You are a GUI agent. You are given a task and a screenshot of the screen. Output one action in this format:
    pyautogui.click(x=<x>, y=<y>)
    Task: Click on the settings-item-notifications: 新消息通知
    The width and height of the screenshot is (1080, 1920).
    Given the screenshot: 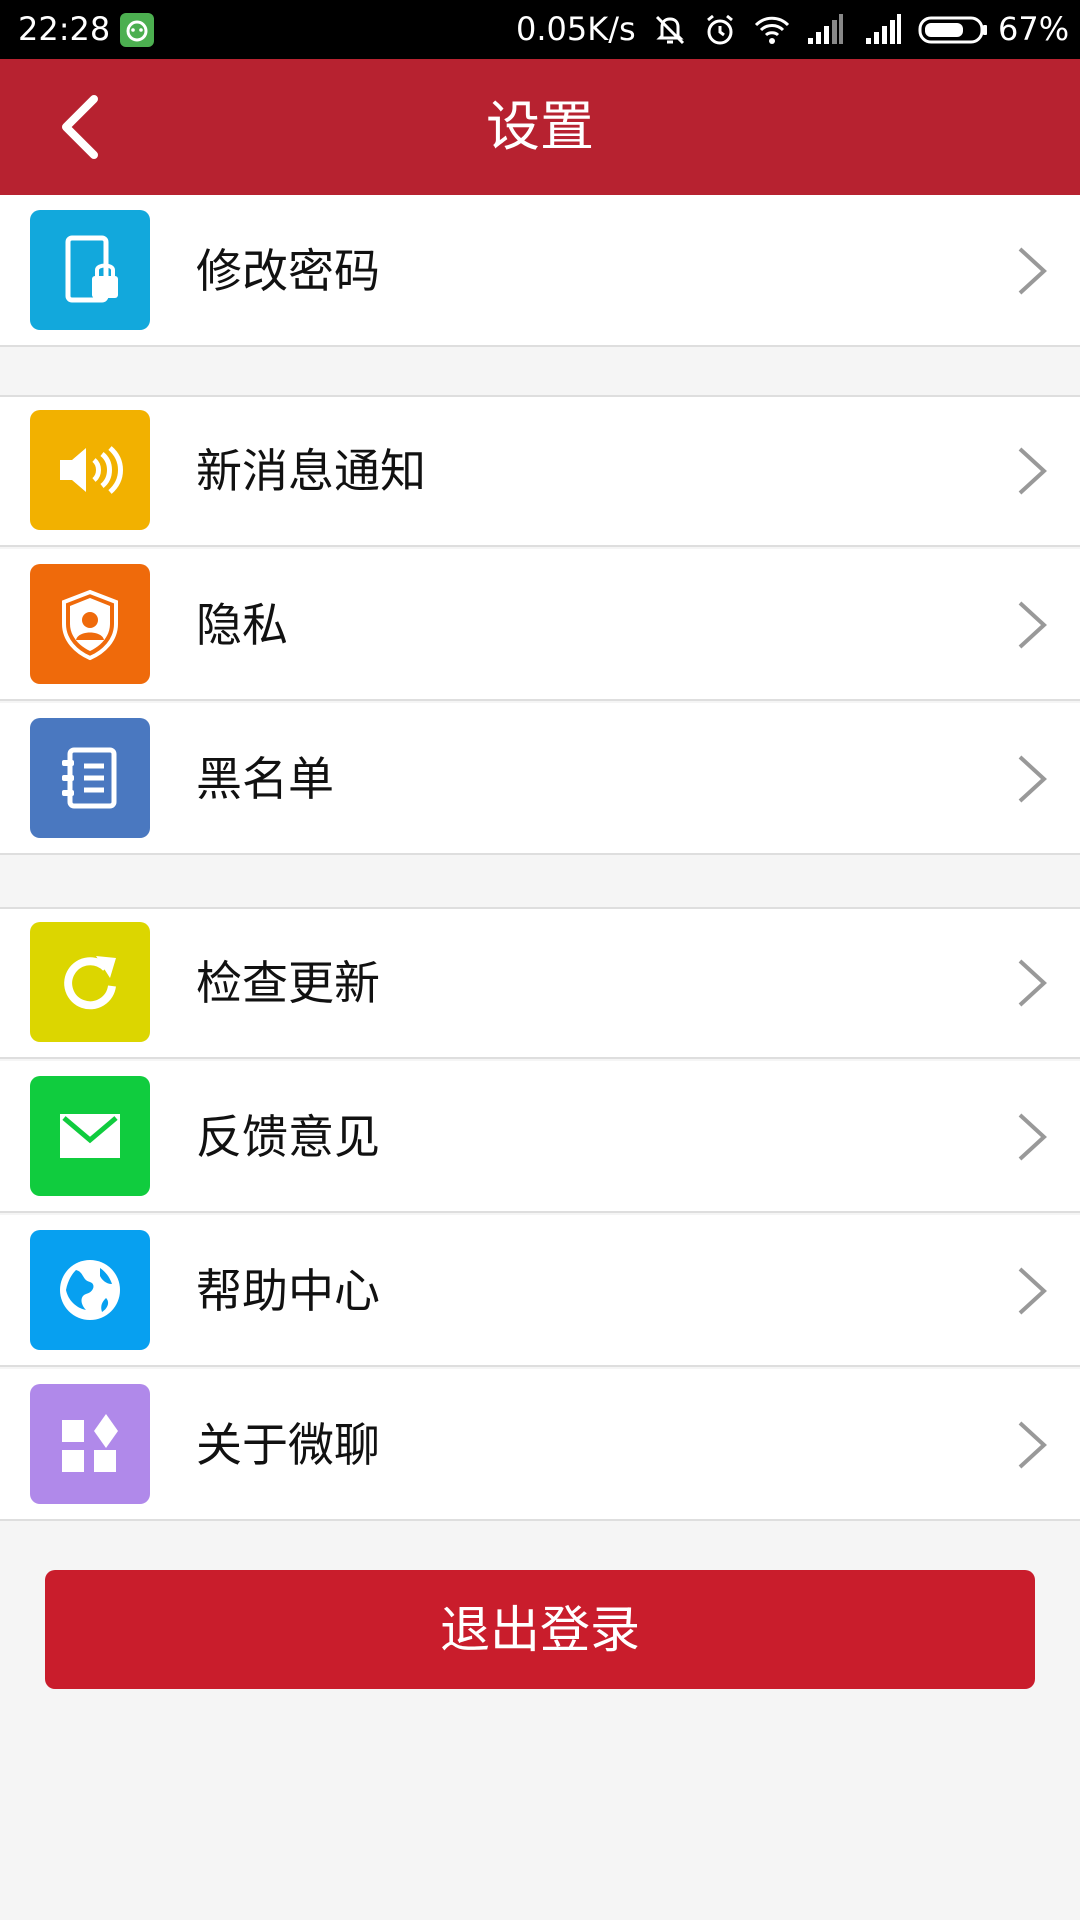 What is the action you would take?
    pyautogui.click(x=540, y=471)
    